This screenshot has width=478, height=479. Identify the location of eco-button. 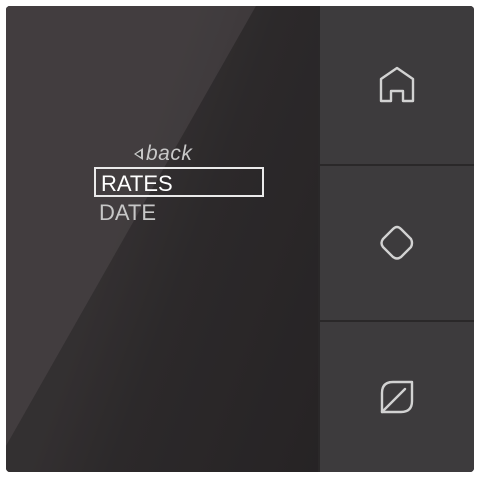
(397, 397).